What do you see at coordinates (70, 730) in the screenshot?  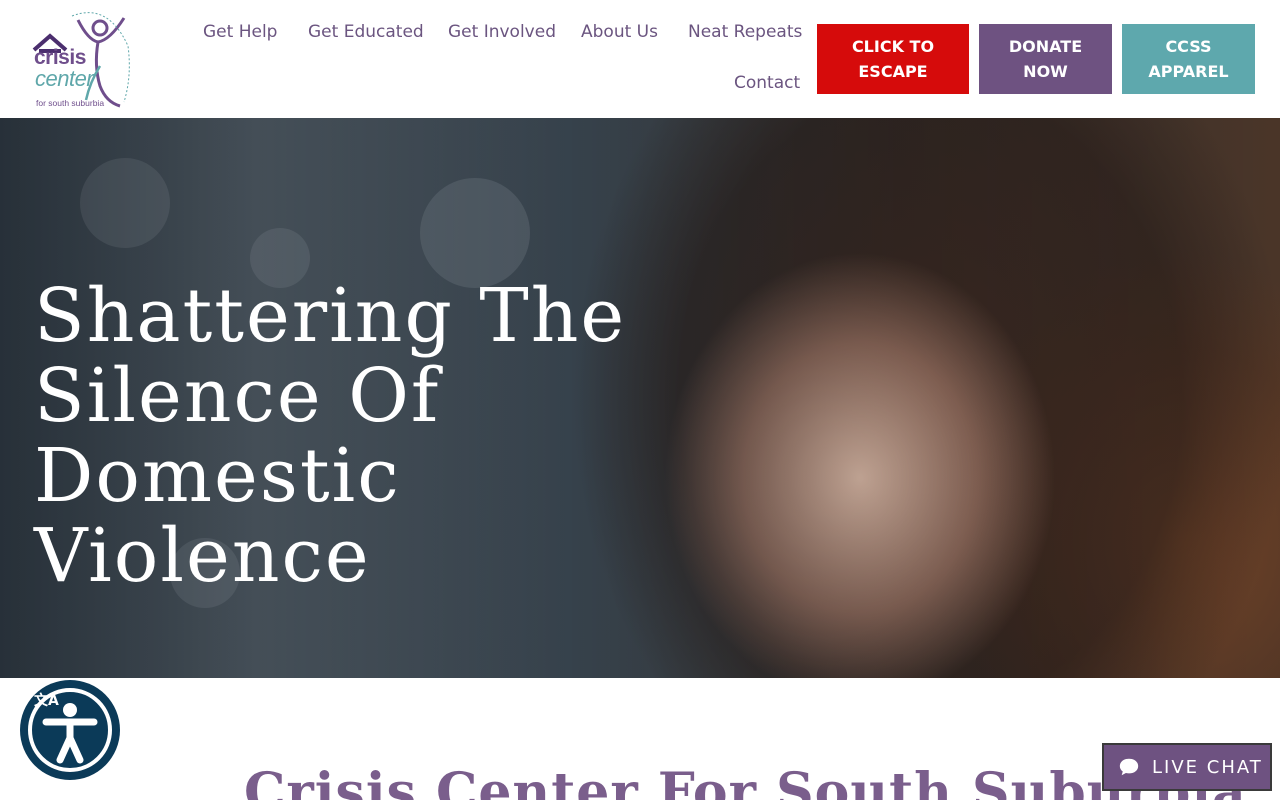 I see `accessibility-widget-button: 文A` at bounding box center [70, 730].